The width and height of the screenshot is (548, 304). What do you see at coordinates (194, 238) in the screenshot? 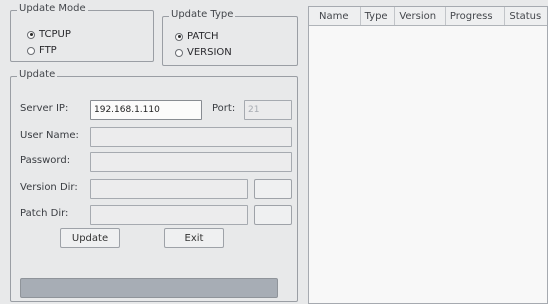
I see `exit-button: Exit` at bounding box center [194, 238].